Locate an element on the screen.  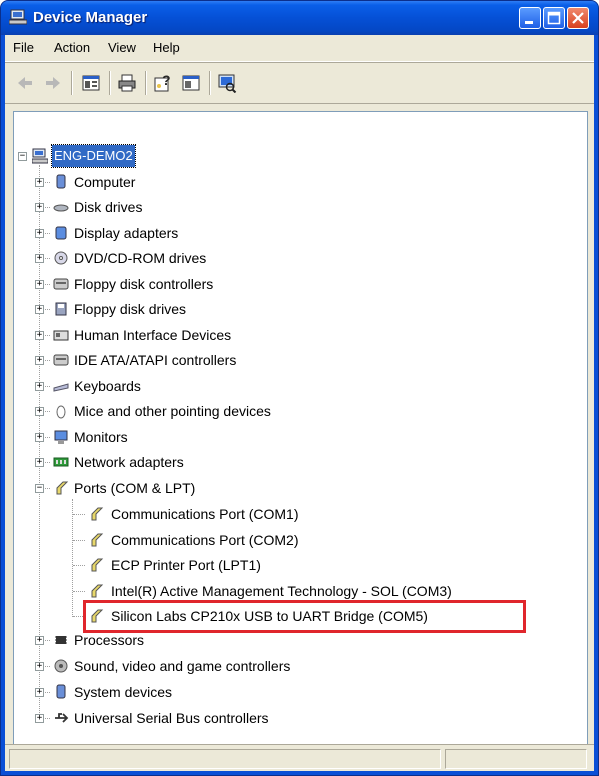
tree-category-computer: + Computer is located at coordinates (294, 182).